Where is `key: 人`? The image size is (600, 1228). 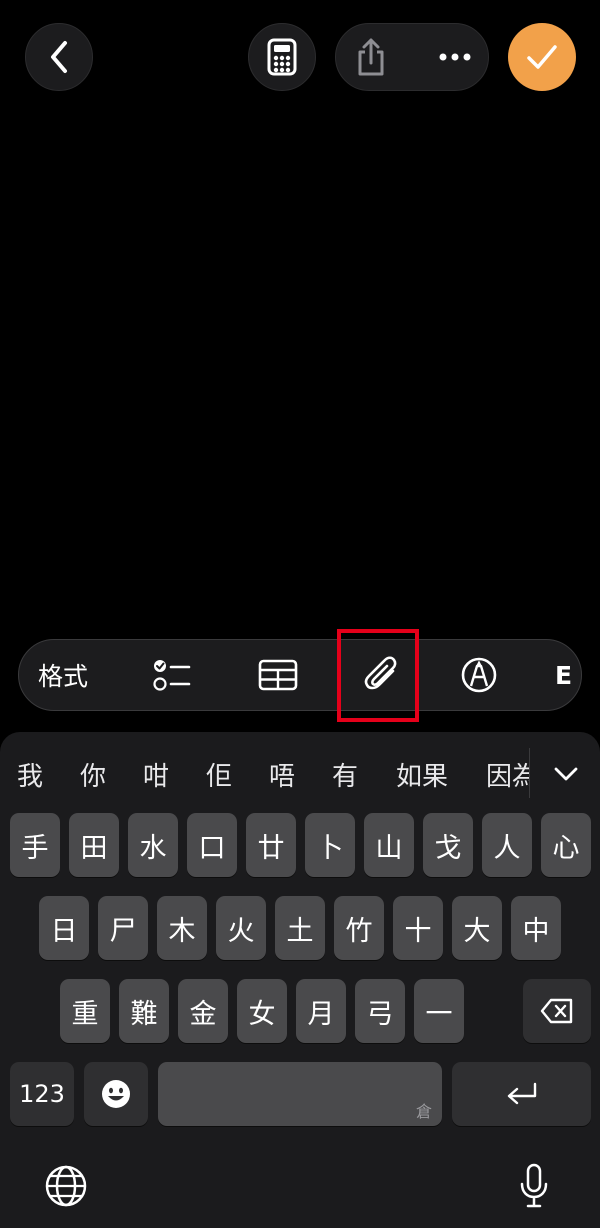
key: 人 is located at coordinates (507, 845).